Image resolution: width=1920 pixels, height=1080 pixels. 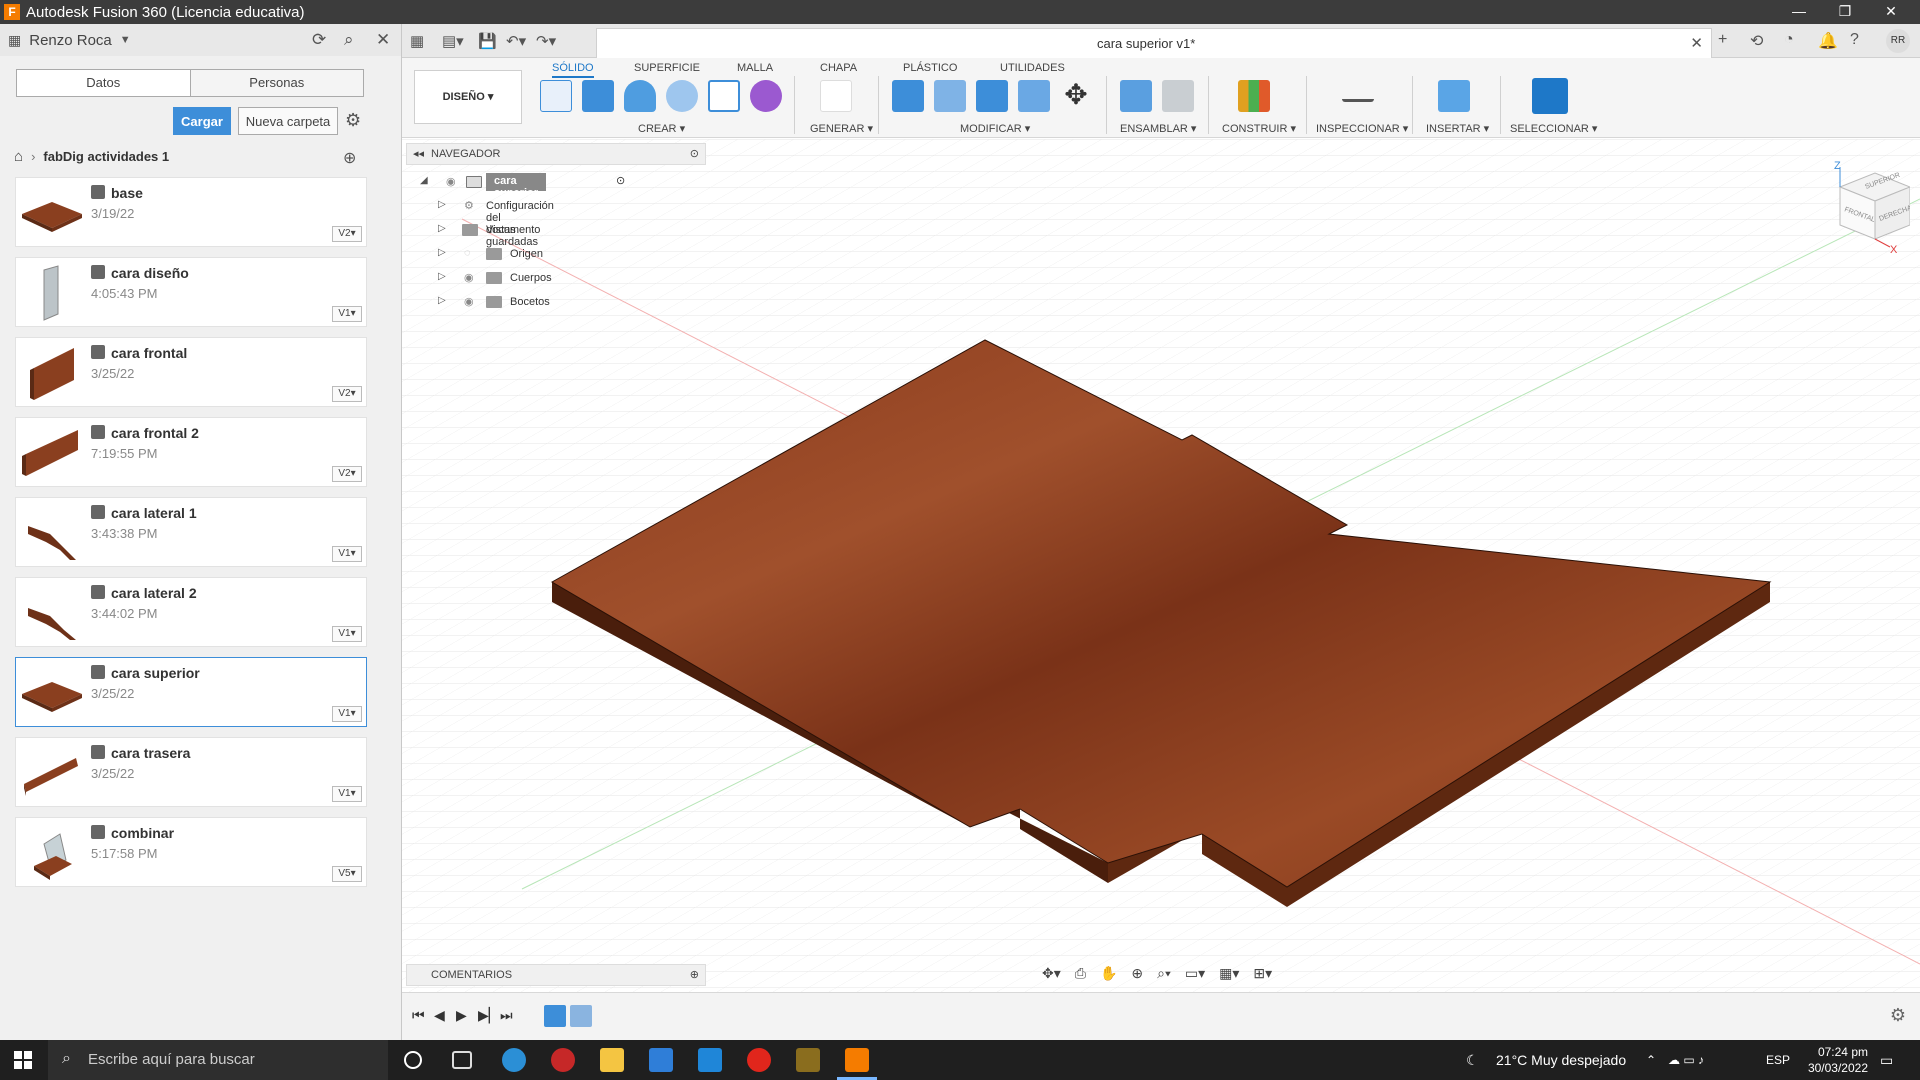 I want to click on generative-icon, so click(x=836, y=96).